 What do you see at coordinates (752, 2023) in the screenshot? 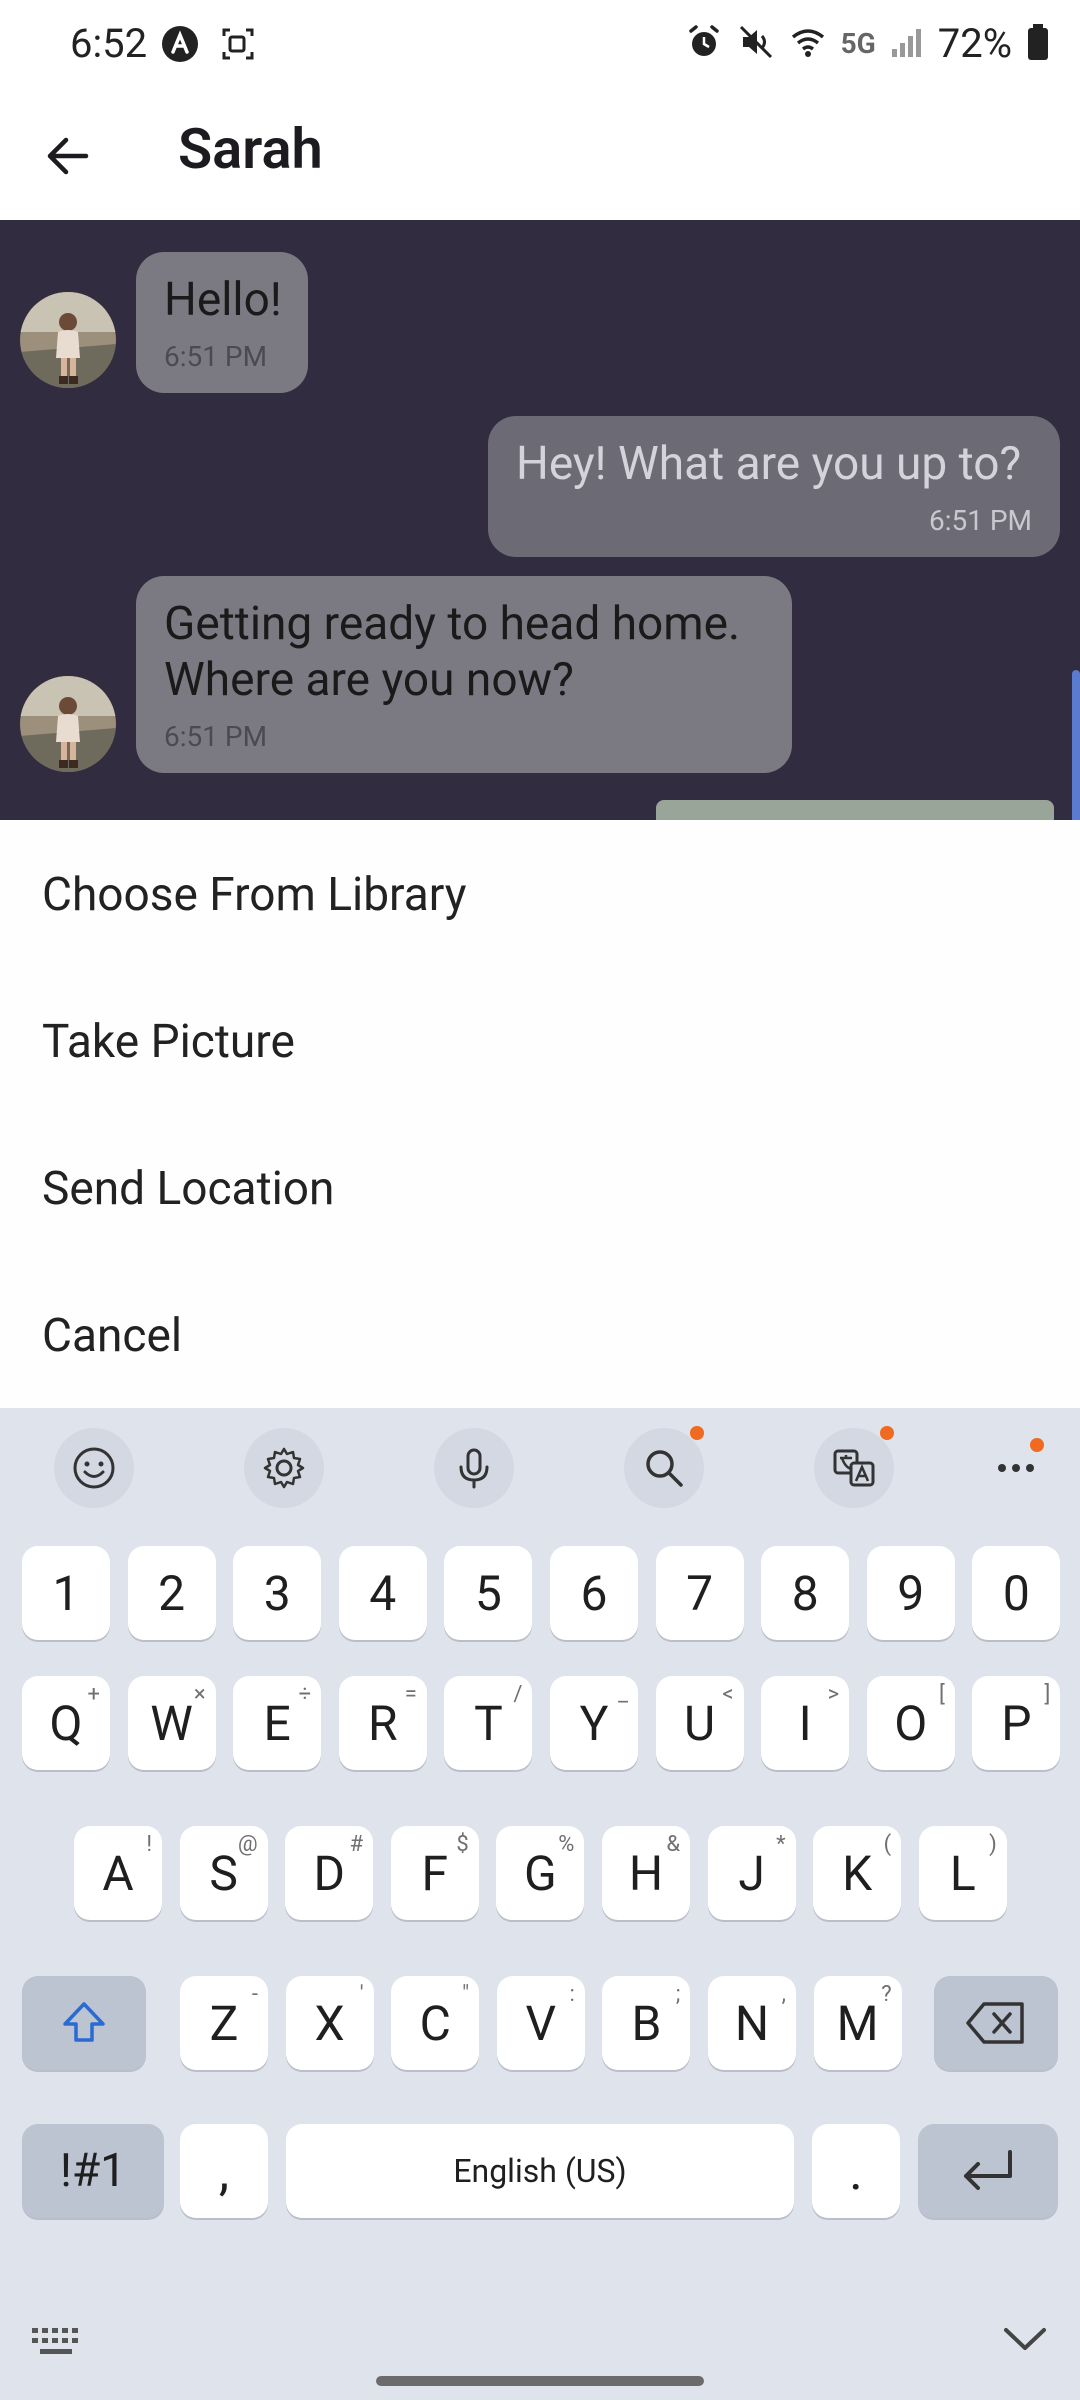
I see `key-n: N,` at bounding box center [752, 2023].